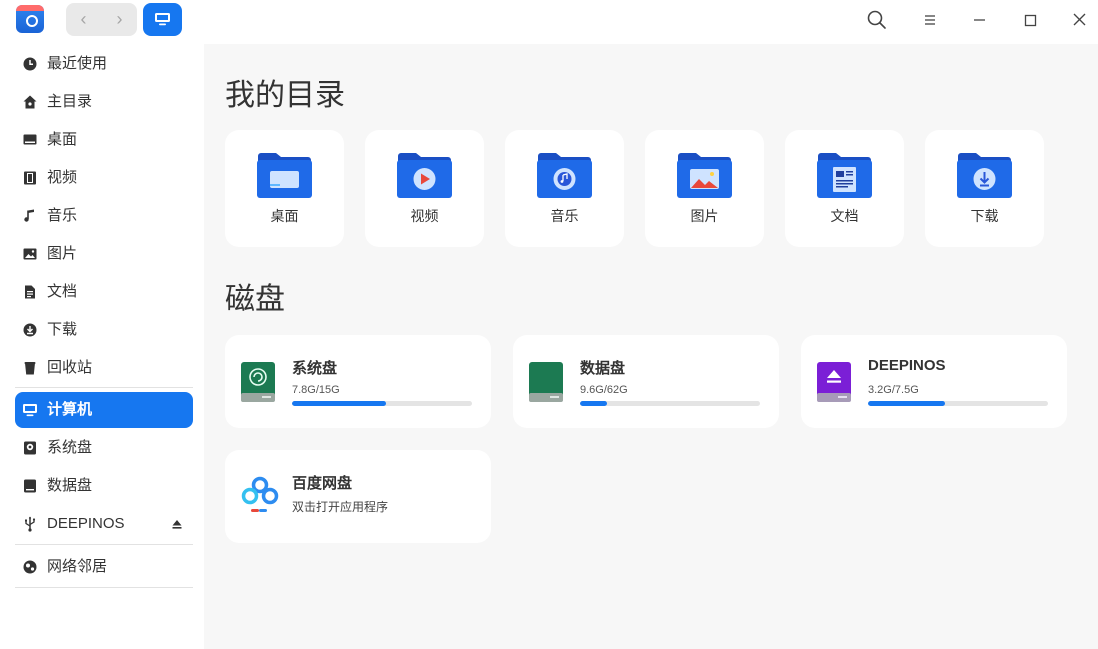  I want to click on baidu-netdisk-card: 百度网盘 双击打开应用程序, so click(358, 496).